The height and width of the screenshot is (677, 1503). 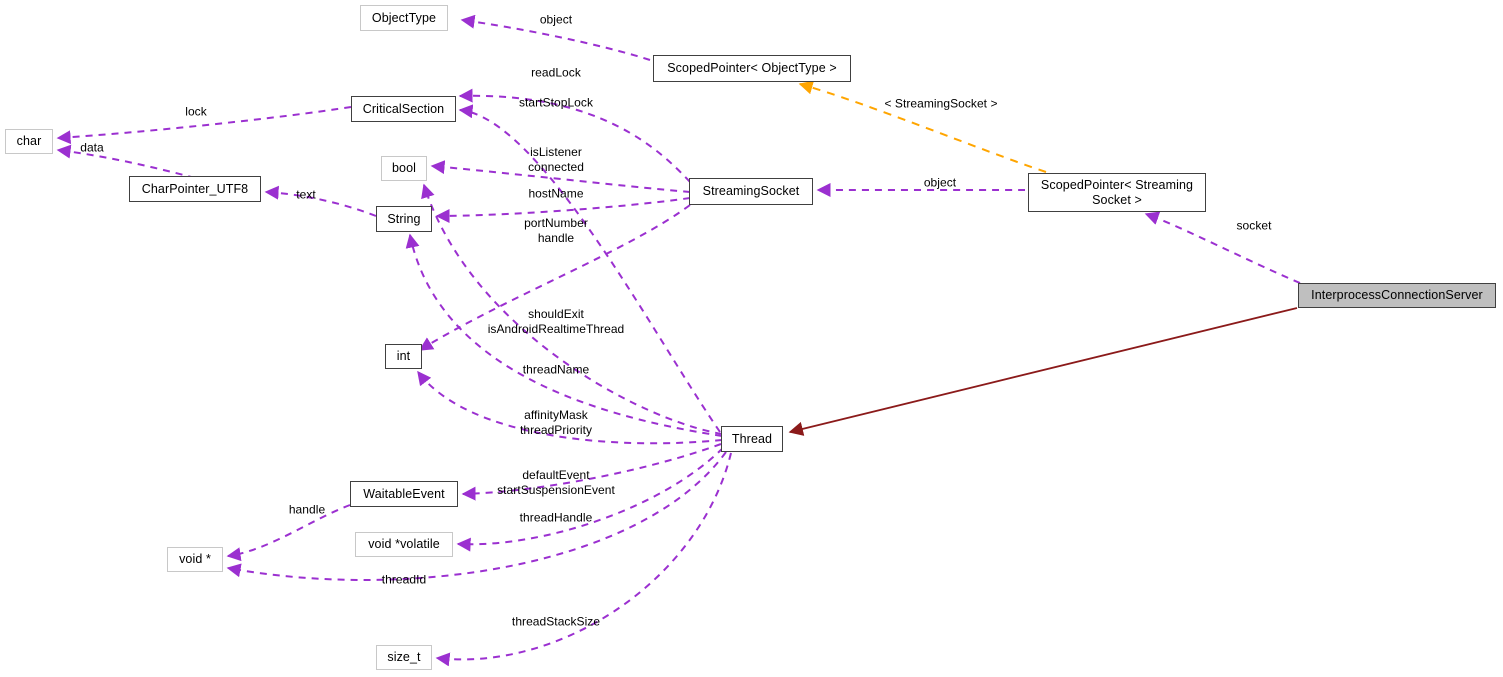 I want to click on edge-label-streamingsocket-t: < StreamingSocket >, so click(x=941, y=103).